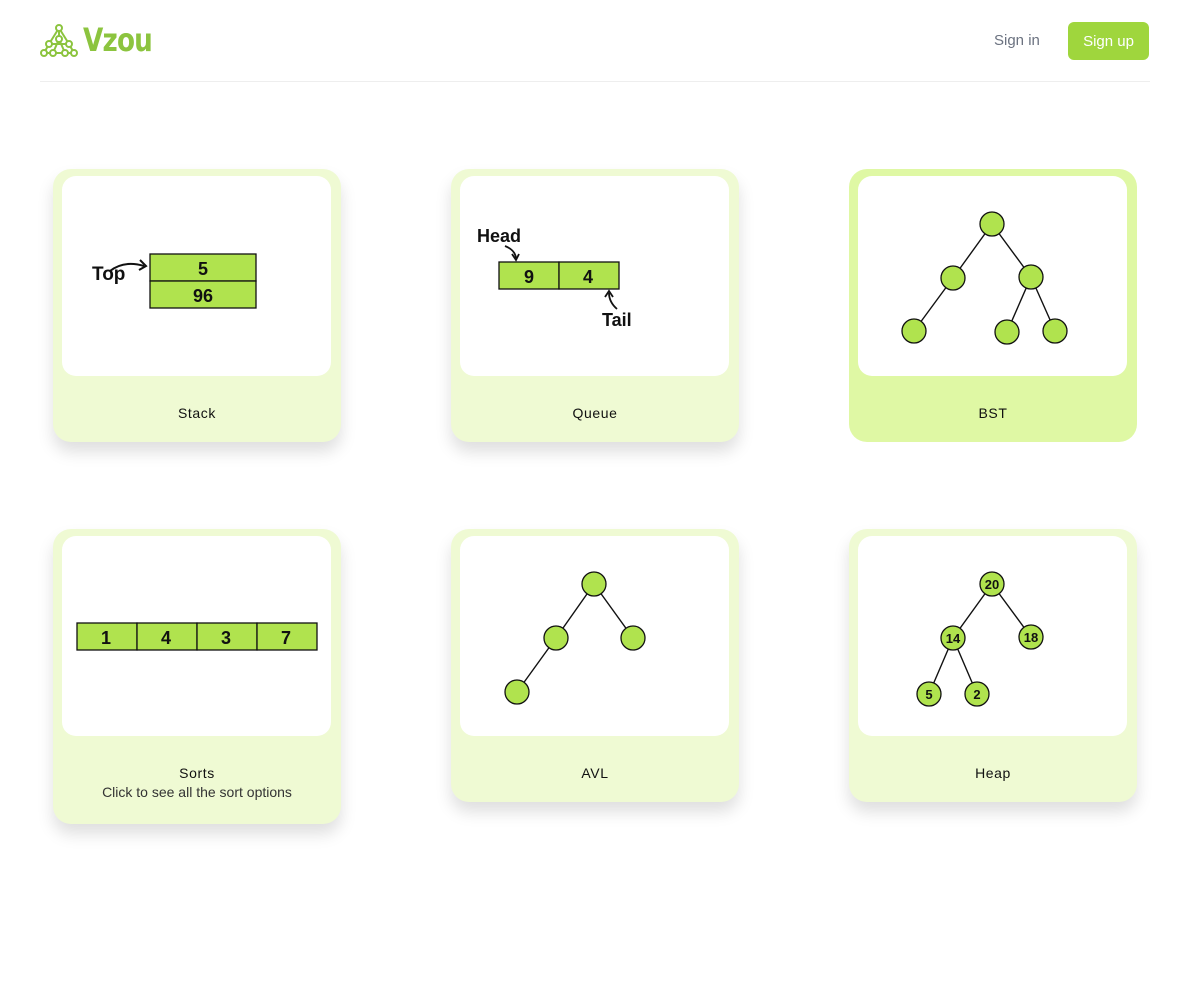  I want to click on avl-illustration, so click(594, 636).